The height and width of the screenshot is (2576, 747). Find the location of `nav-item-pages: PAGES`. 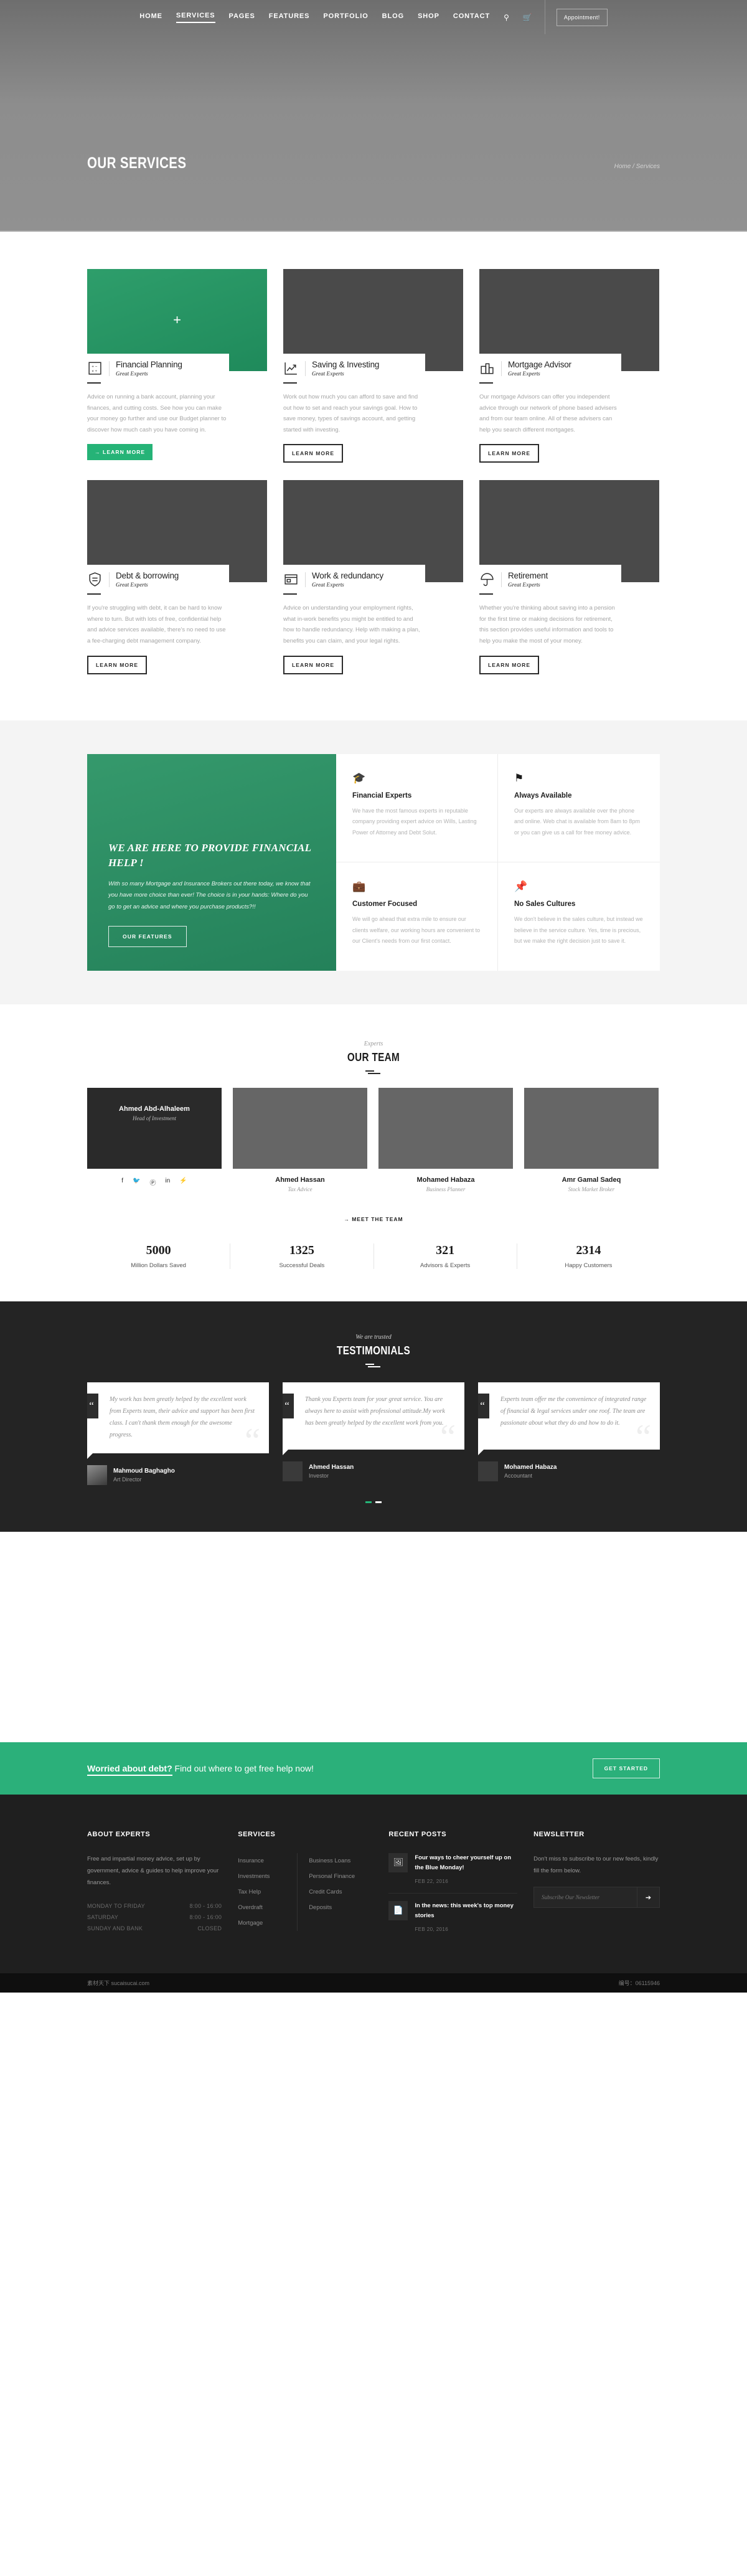

nav-item-pages: PAGES is located at coordinates (242, 17).